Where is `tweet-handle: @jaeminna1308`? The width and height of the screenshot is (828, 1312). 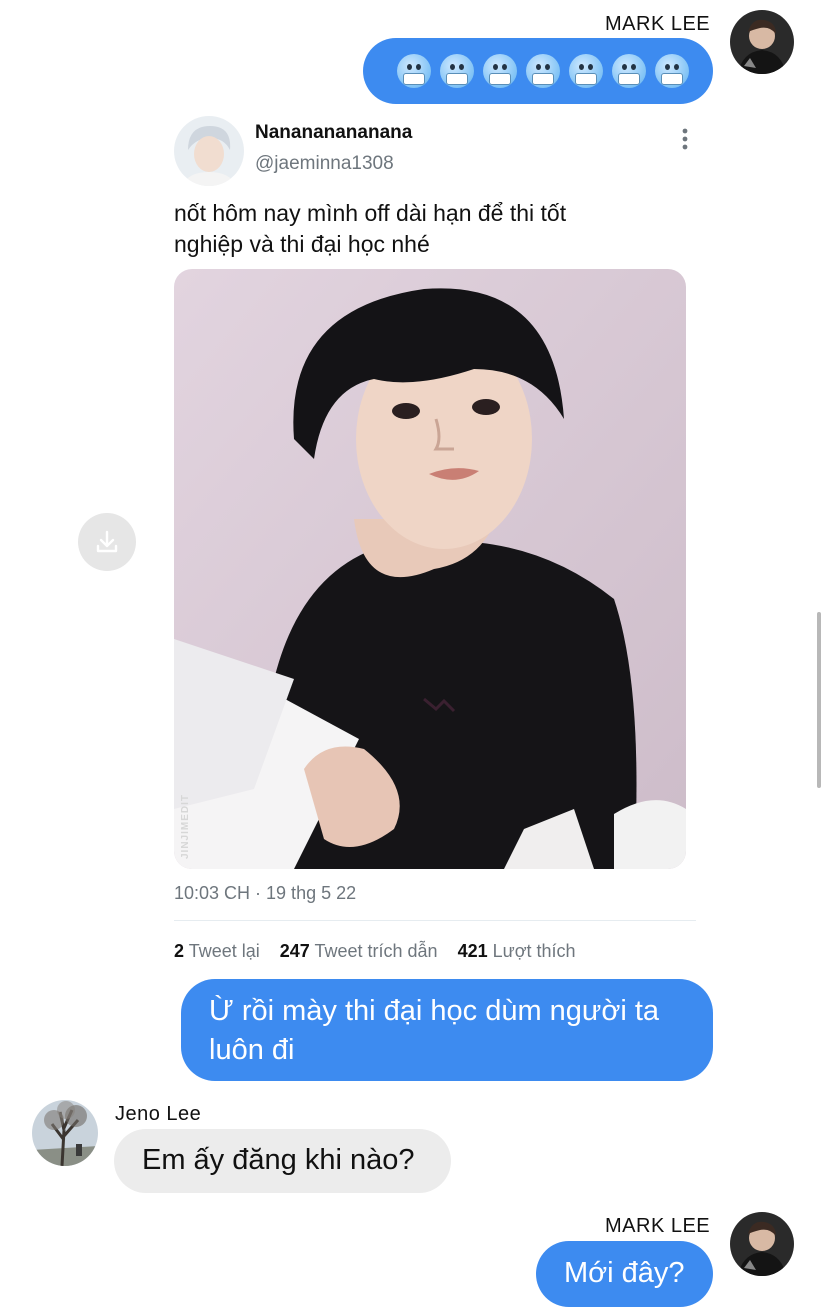 tweet-handle: @jaeminna1308 is located at coordinates (324, 163).